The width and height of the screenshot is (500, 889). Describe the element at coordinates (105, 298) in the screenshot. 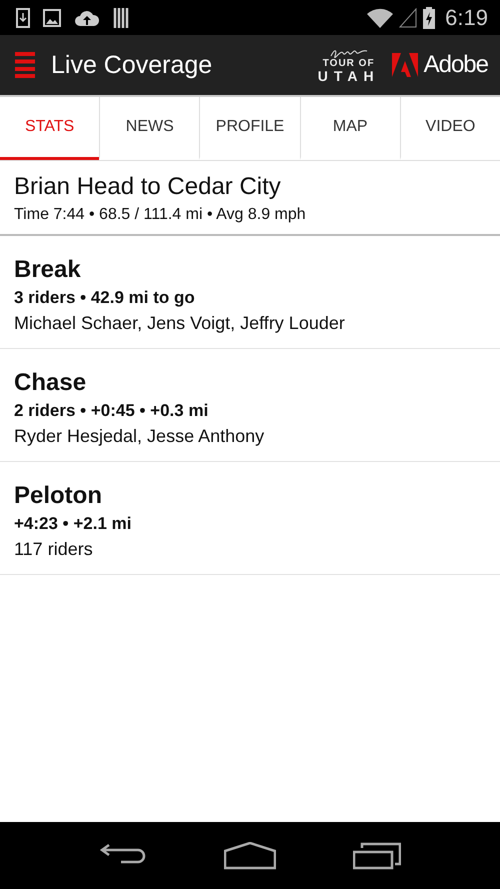

I see `group-gap: 3 riders • 42.9 mi to go` at that location.